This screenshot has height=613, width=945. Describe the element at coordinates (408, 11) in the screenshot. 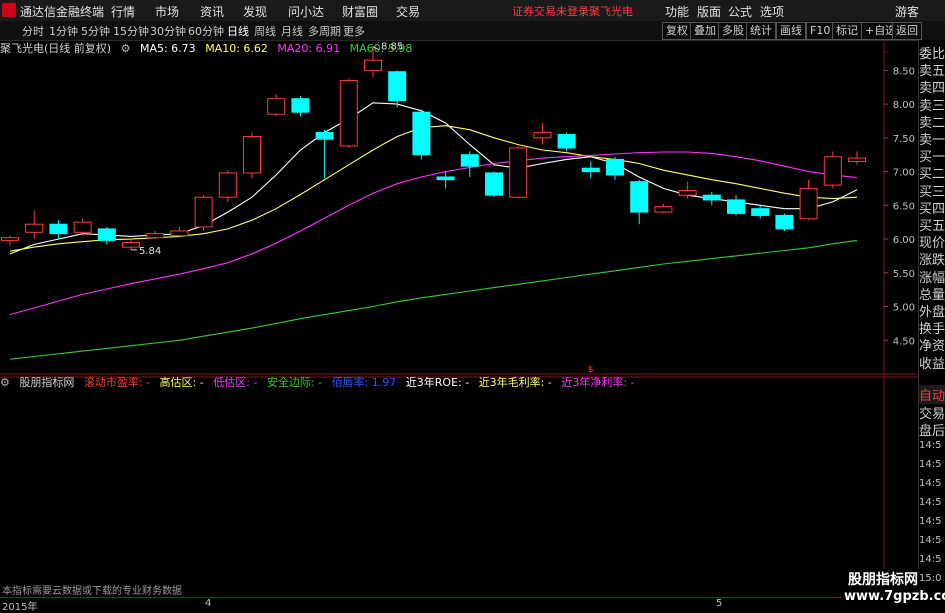

I see `menu-jiaoyi: 交易` at that location.